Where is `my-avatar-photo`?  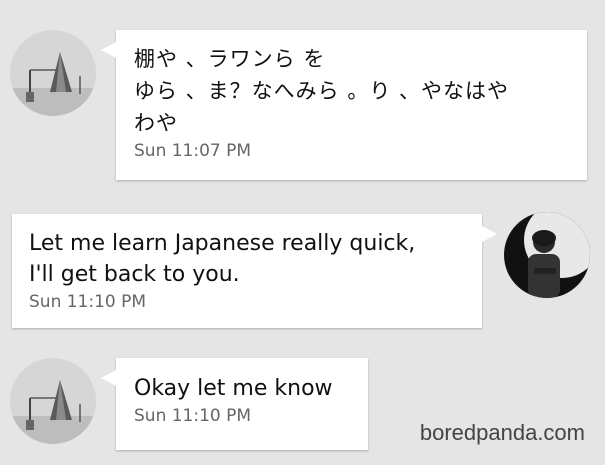 my-avatar-photo is located at coordinates (547, 255).